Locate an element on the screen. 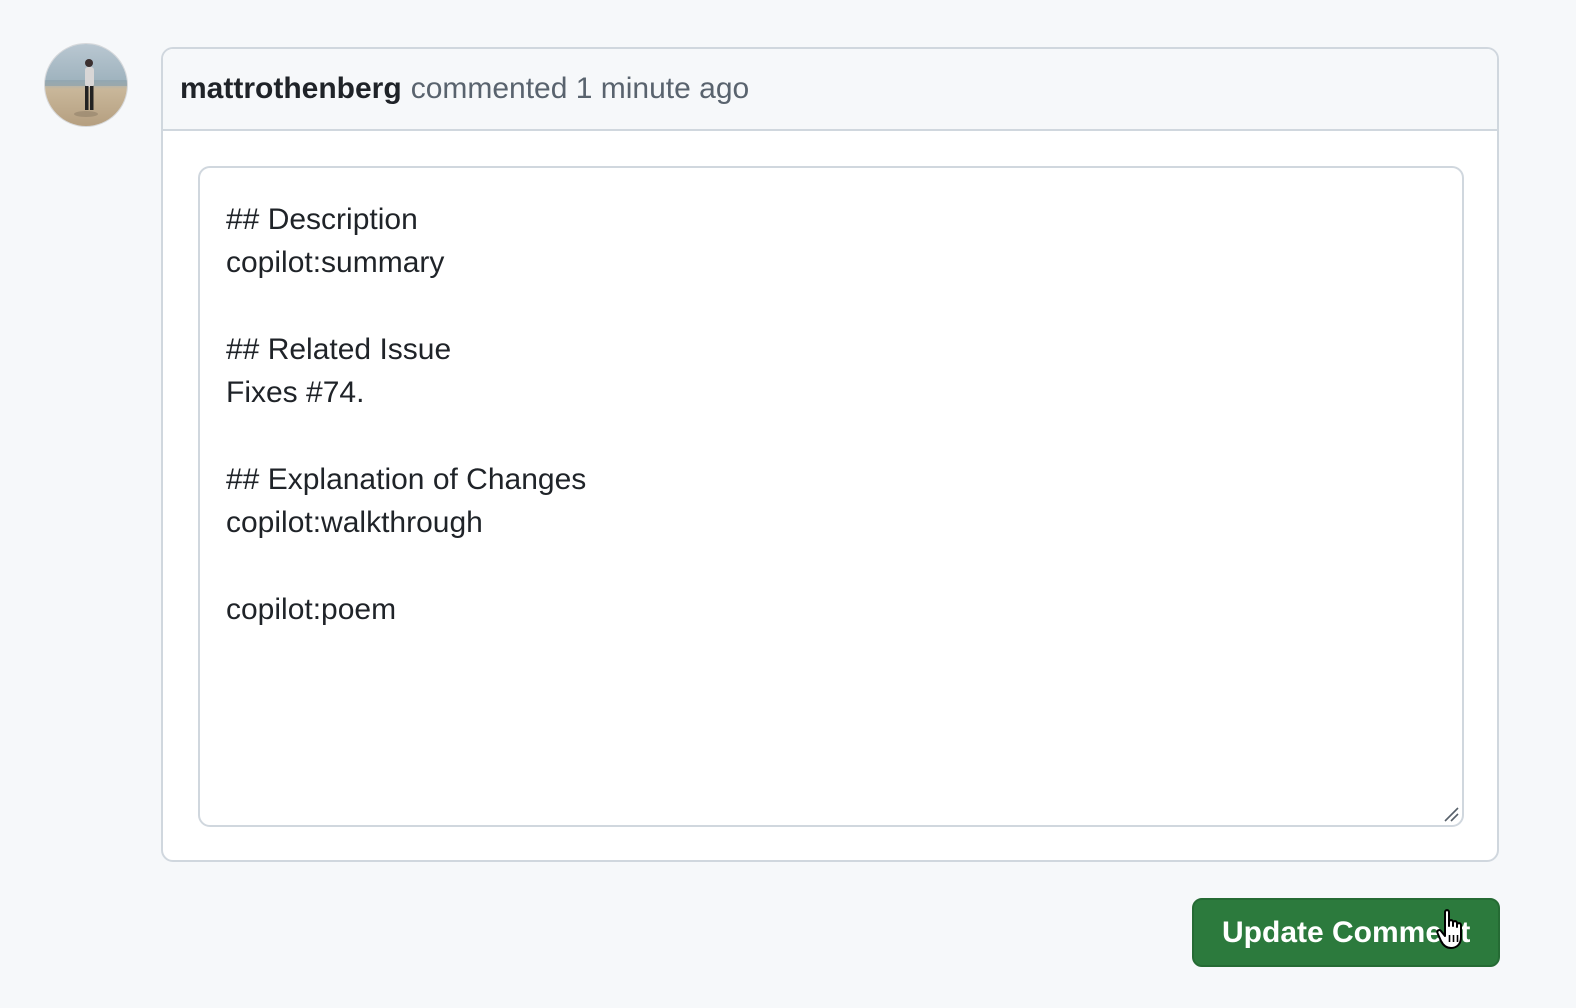  editor-line: copilot:poem is located at coordinates (311, 609).